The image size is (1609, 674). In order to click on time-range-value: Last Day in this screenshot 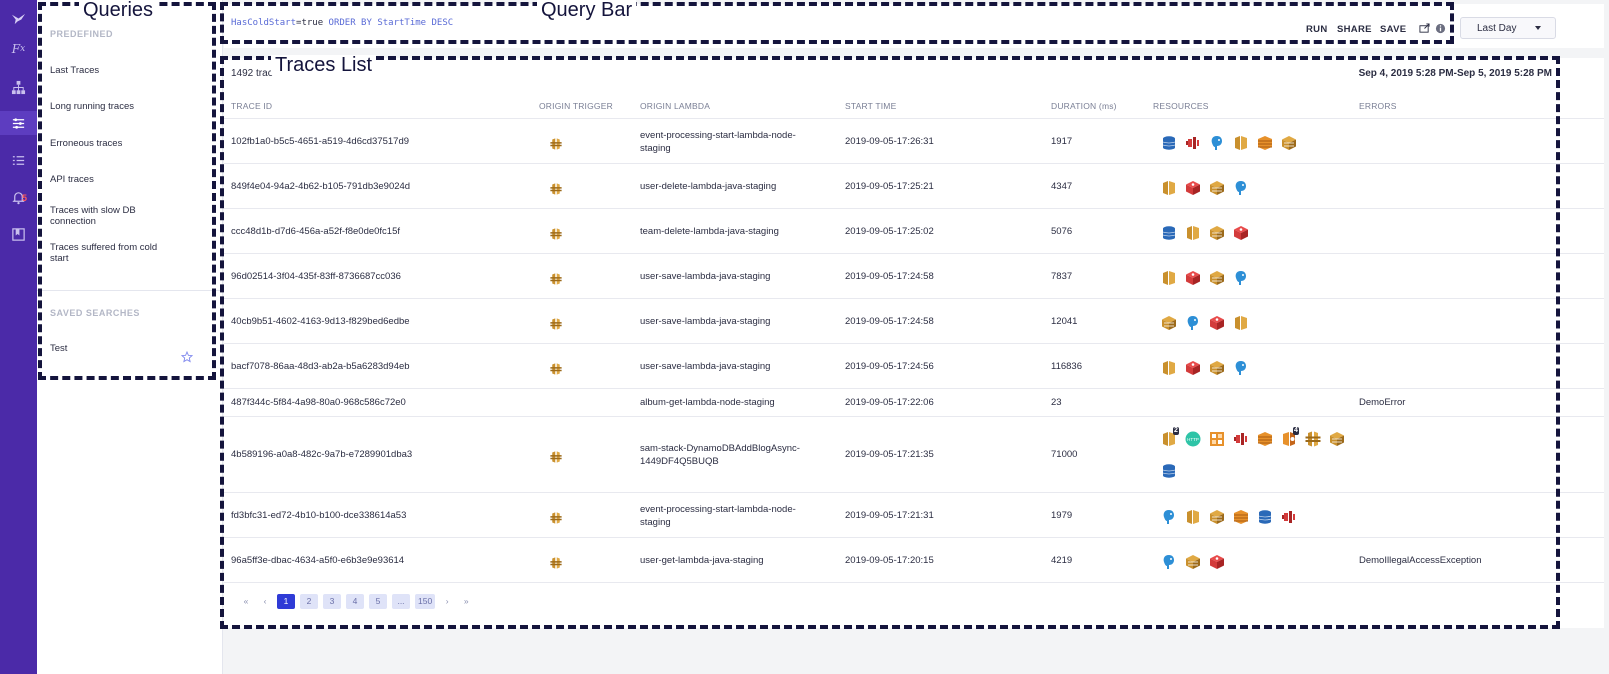, I will do `click(1497, 28)`.